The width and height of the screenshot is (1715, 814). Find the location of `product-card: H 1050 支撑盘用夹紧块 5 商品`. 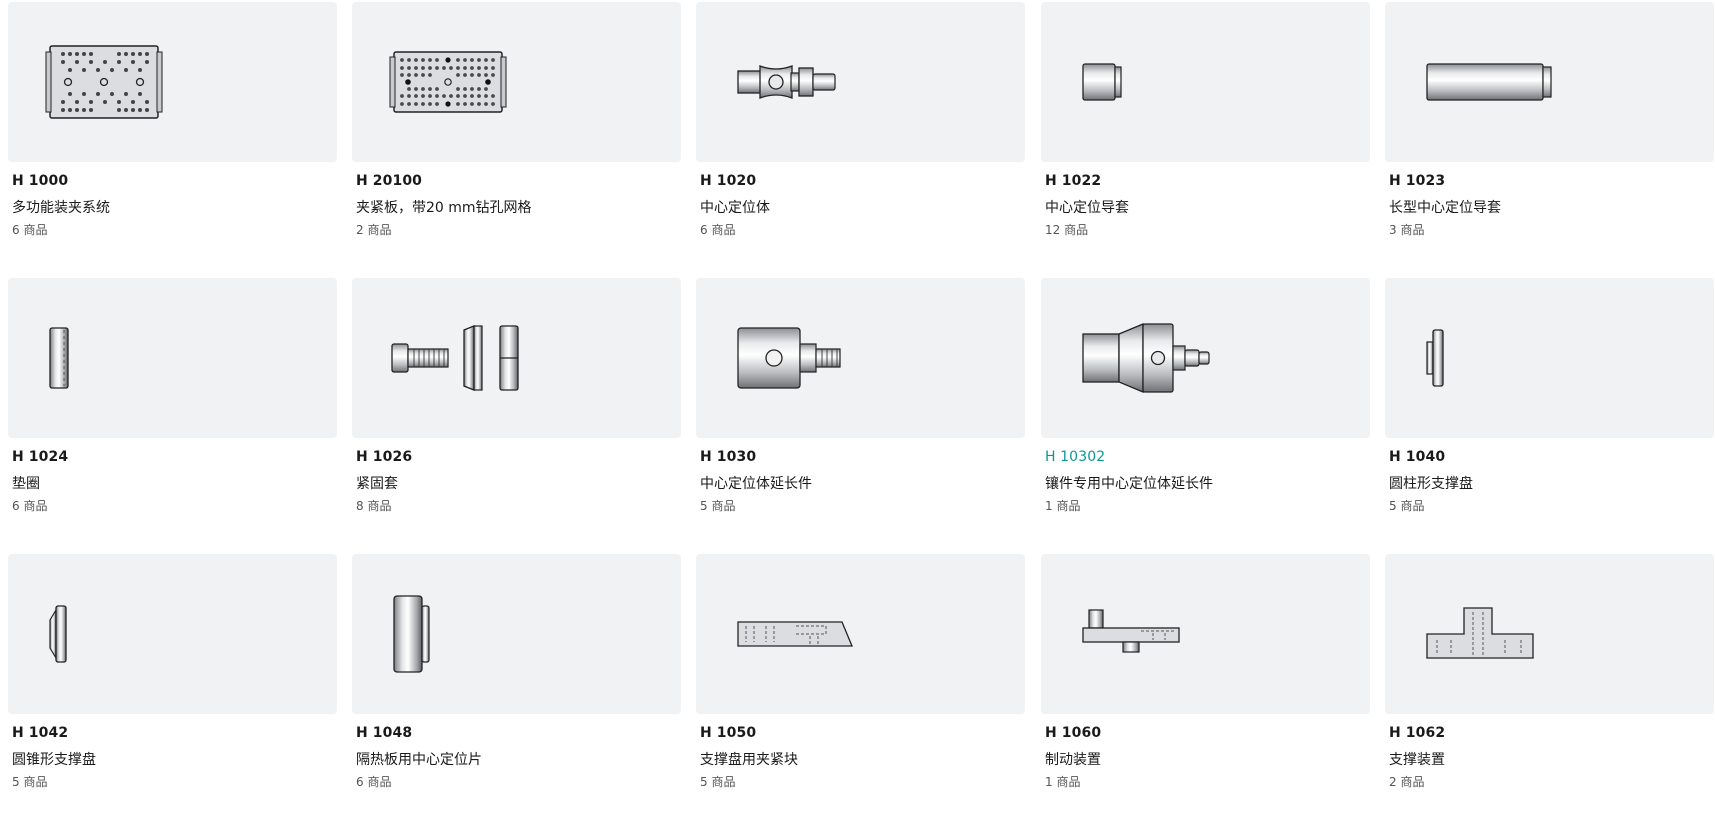

product-card: H 1050 支撑盘用夹紧块 5 商品 is located at coordinates (860, 684).